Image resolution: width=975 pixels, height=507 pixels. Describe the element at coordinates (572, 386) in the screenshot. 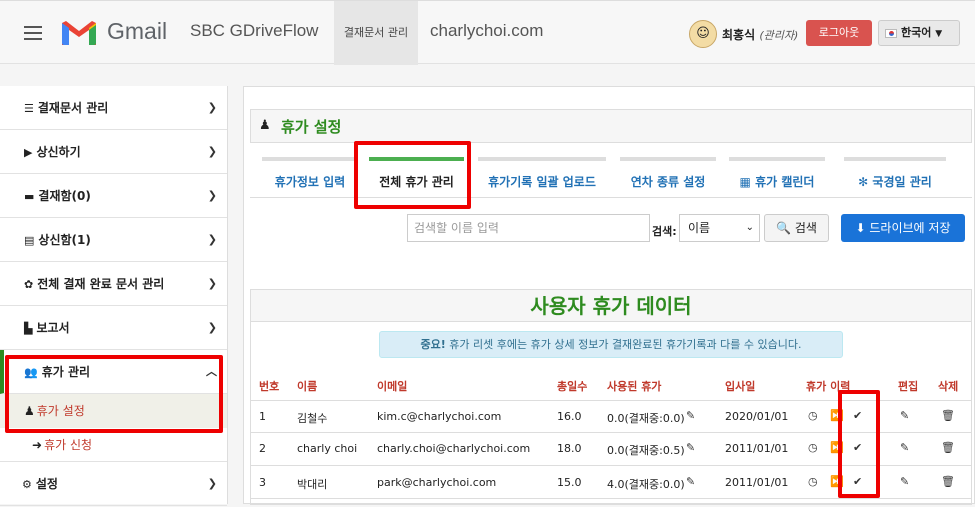

I see `column-header-total: 총일수` at that location.